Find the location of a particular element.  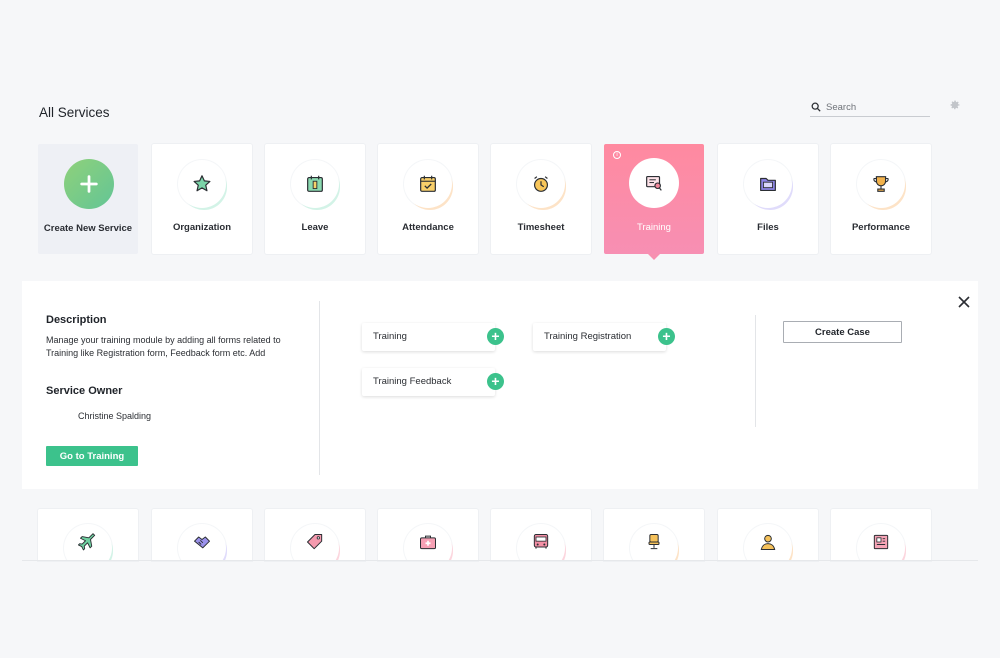

page-title: All Services is located at coordinates (74, 112).